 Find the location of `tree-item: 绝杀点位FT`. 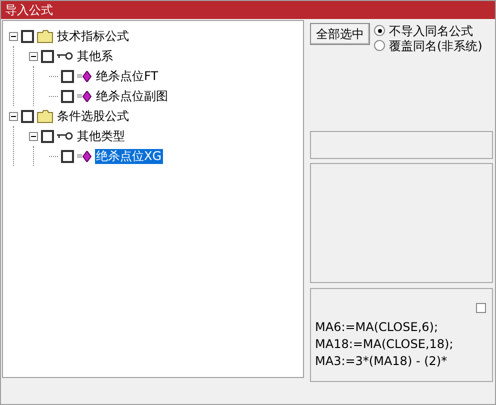

tree-item: 绝杀点位FT is located at coordinates (127, 76).